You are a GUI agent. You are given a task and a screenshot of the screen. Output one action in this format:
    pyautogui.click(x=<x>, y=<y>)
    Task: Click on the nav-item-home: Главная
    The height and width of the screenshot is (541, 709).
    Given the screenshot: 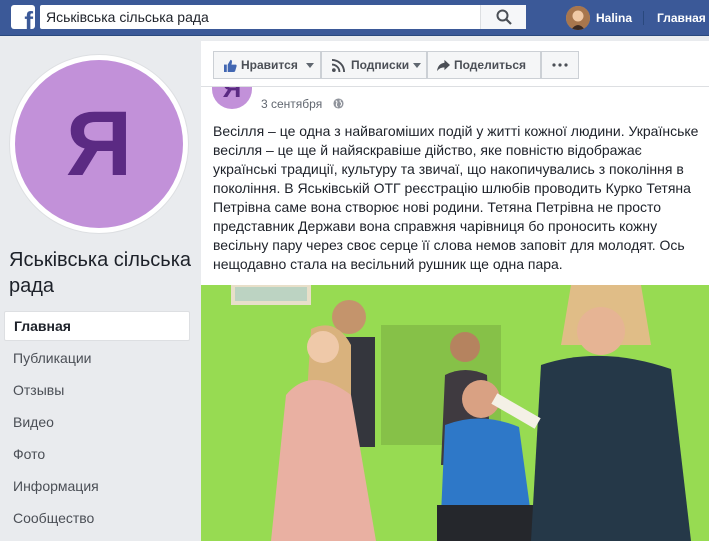 What is the action you would take?
    pyautogui.click(x=97, y=326)
    